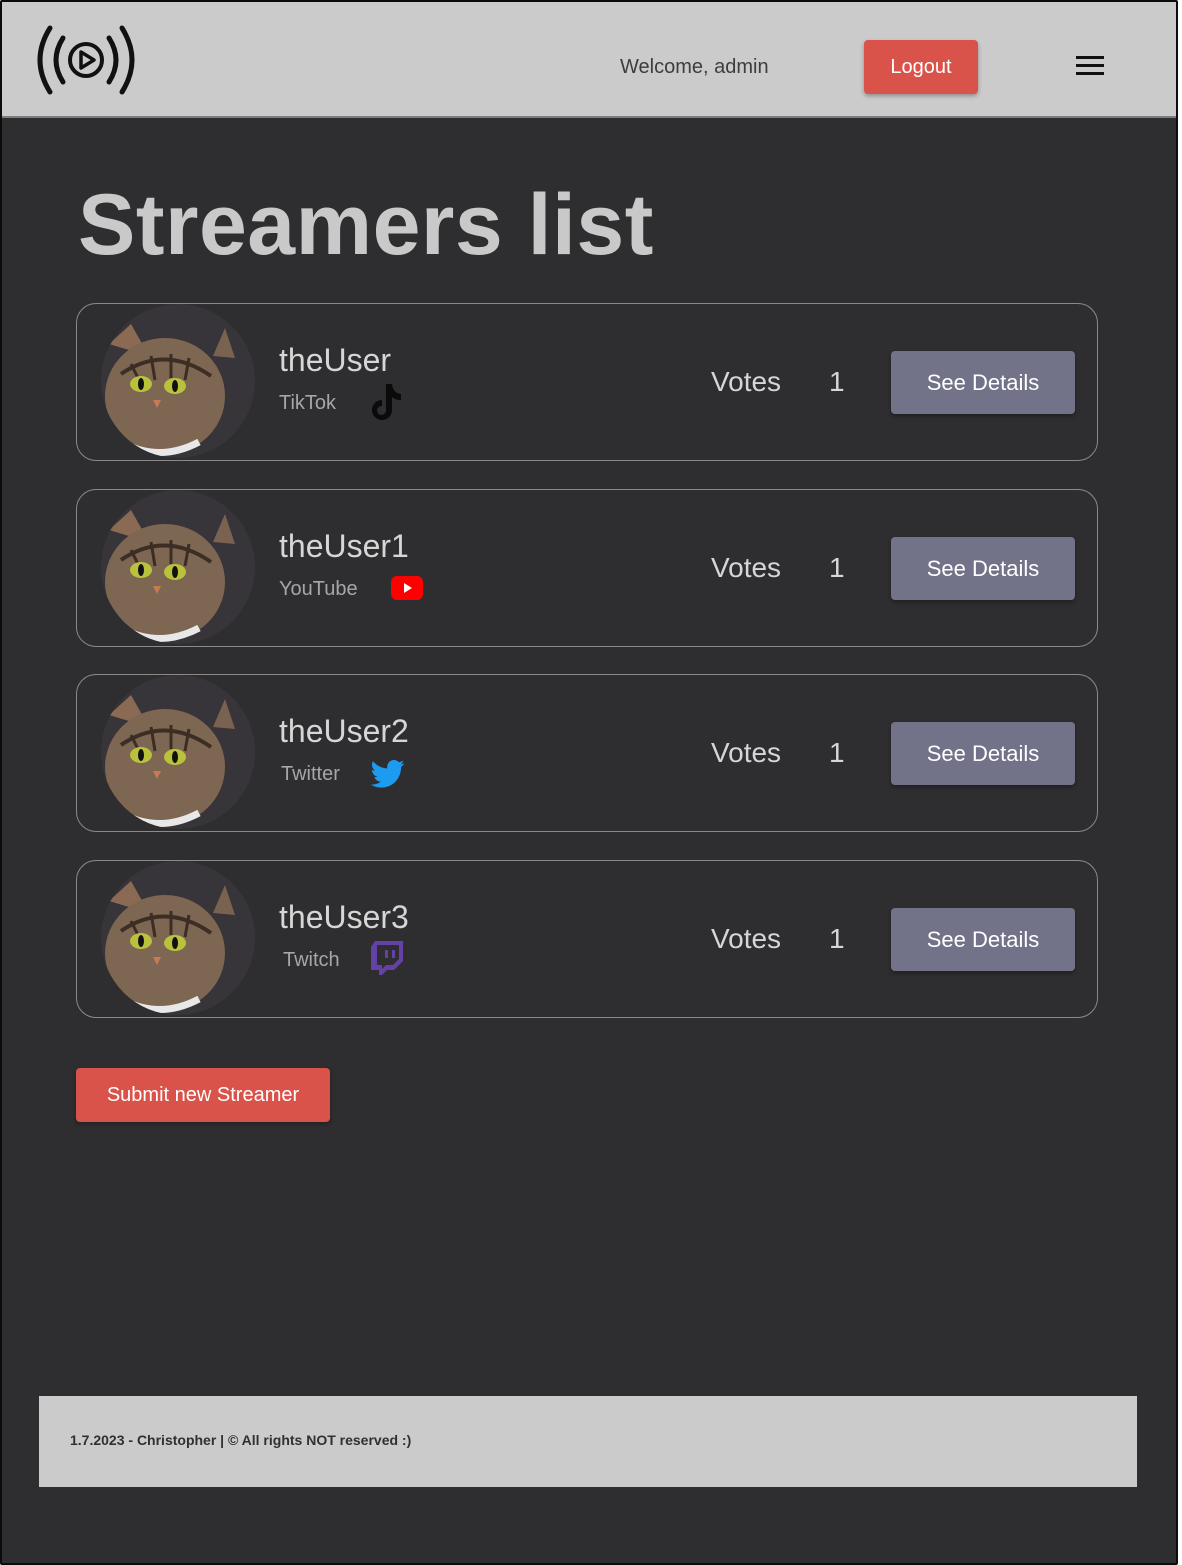 This screenshot has height=1565, width=1182. Describe the element at coordinates (387, 958) in the screenshot. I see `twitch-icon` at that location.